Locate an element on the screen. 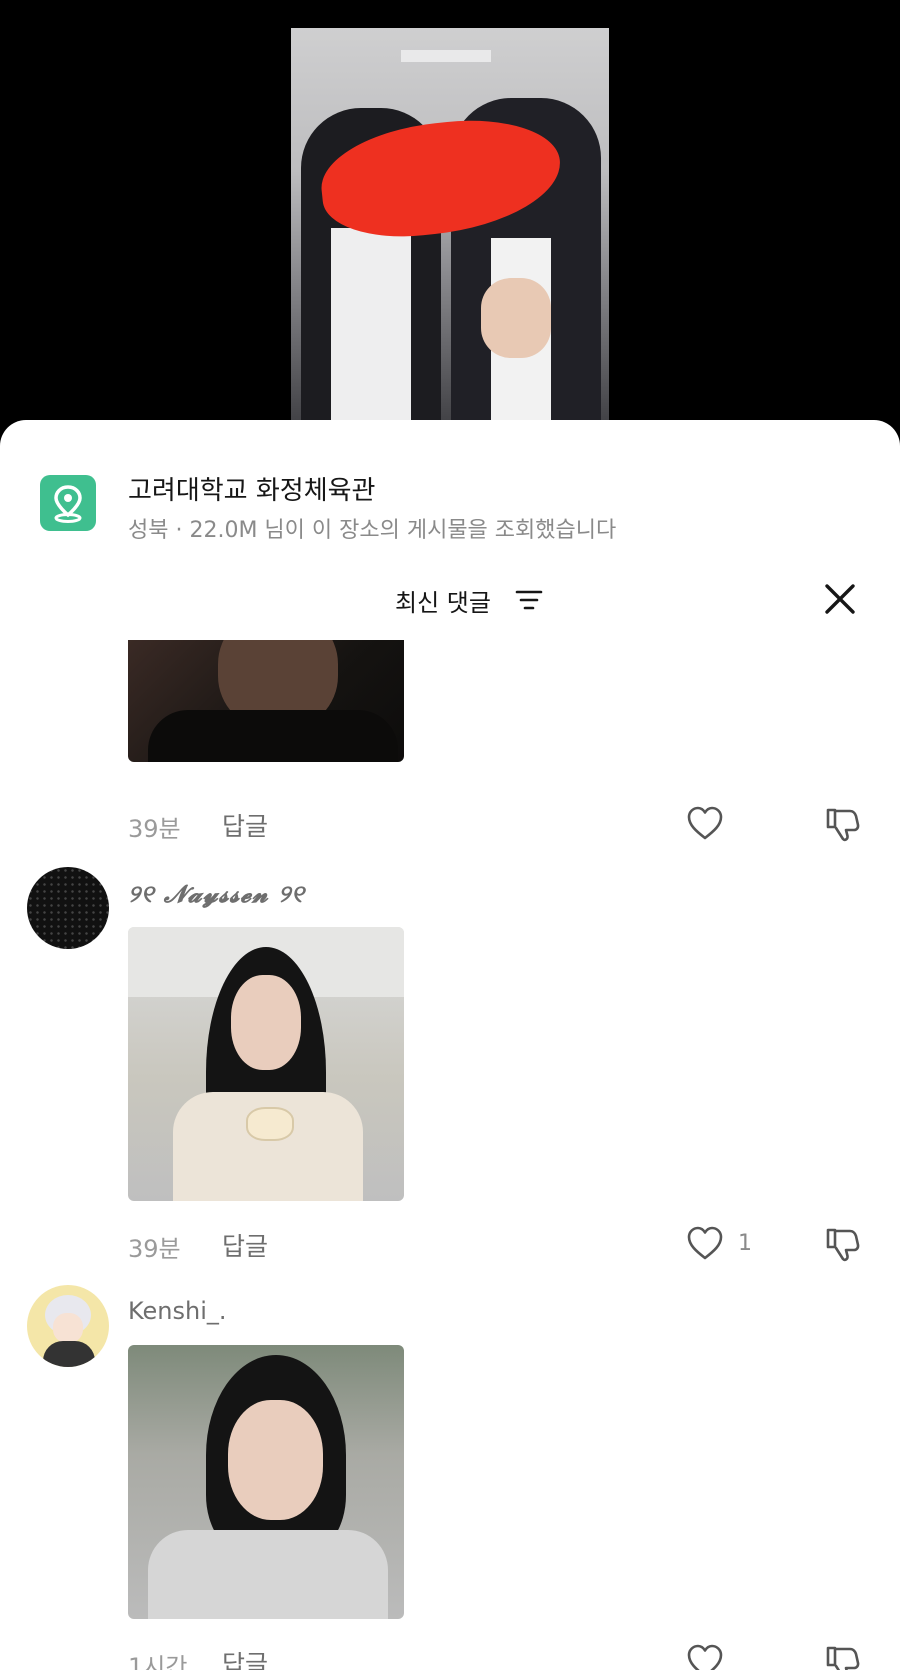  comment-meta: 1시간 답글 is located at coordinates (450, 1656).